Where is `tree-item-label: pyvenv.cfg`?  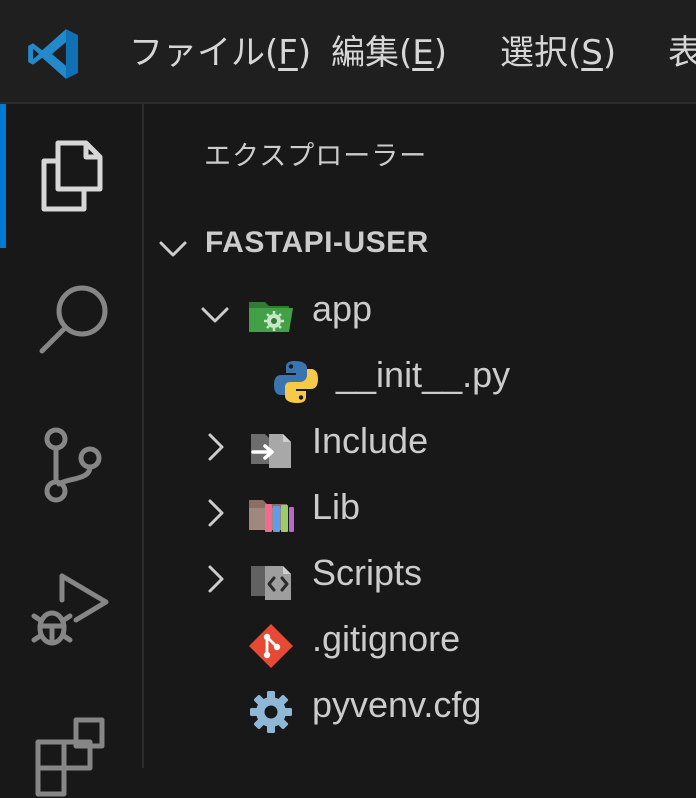 tree-item-label: pyvenv.cfg is located at coordinates (397, 704).